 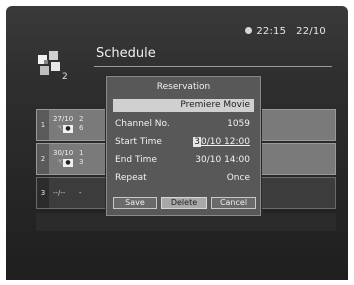 What do you see at coordinates (183, 105) in the screenshot?
I see `program-name: Premiere Movie` at bounding box center [183, 105].